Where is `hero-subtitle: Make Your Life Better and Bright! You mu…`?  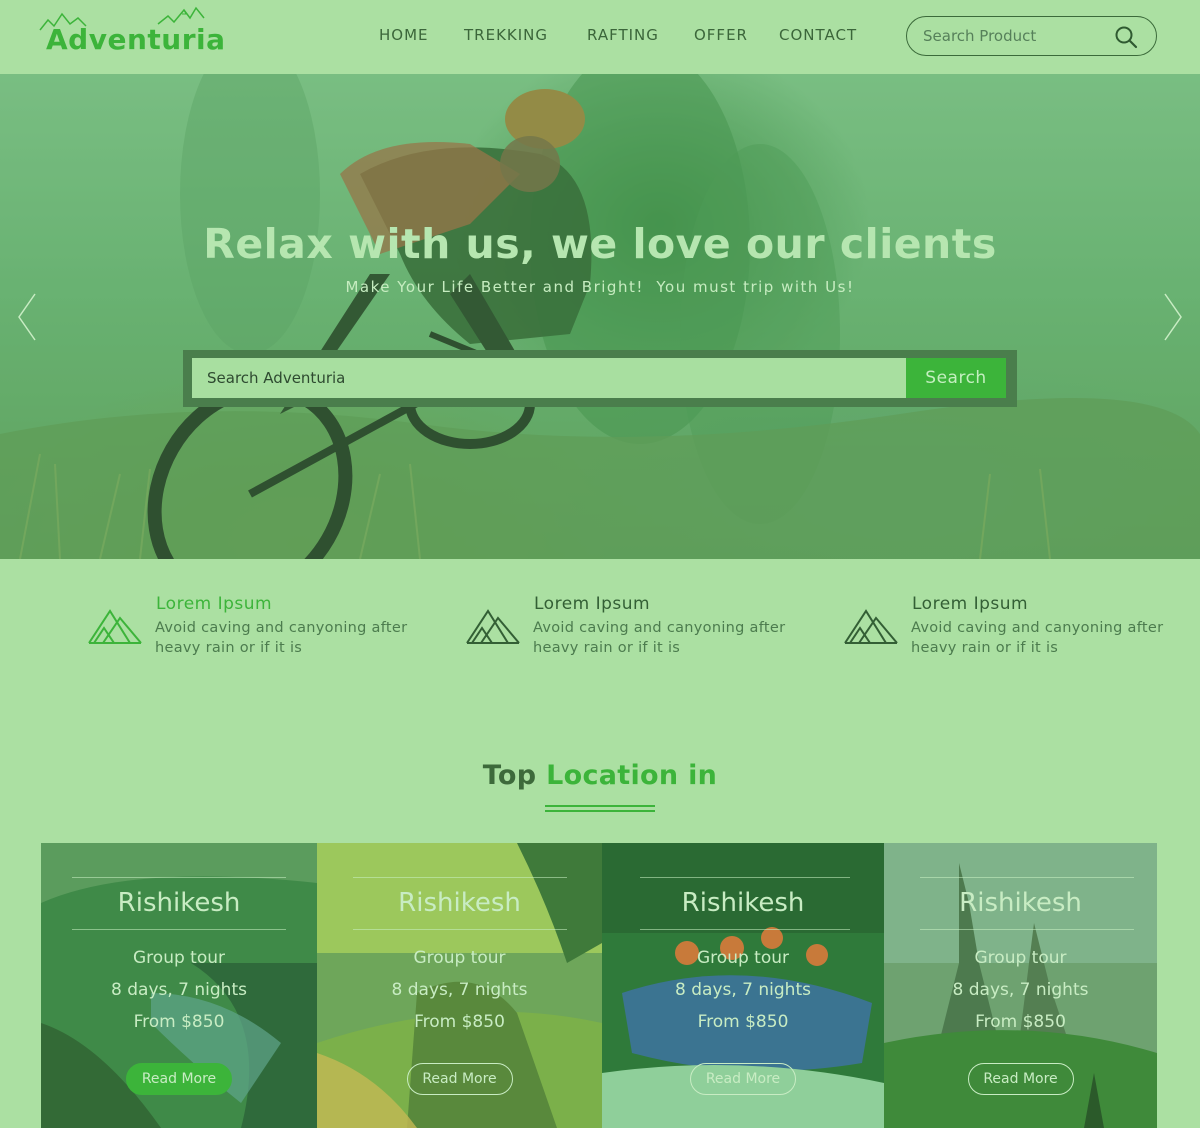
hero-subtitle: Make Your Life Better and Bright! You mu… is located at coordinates (600, 287).